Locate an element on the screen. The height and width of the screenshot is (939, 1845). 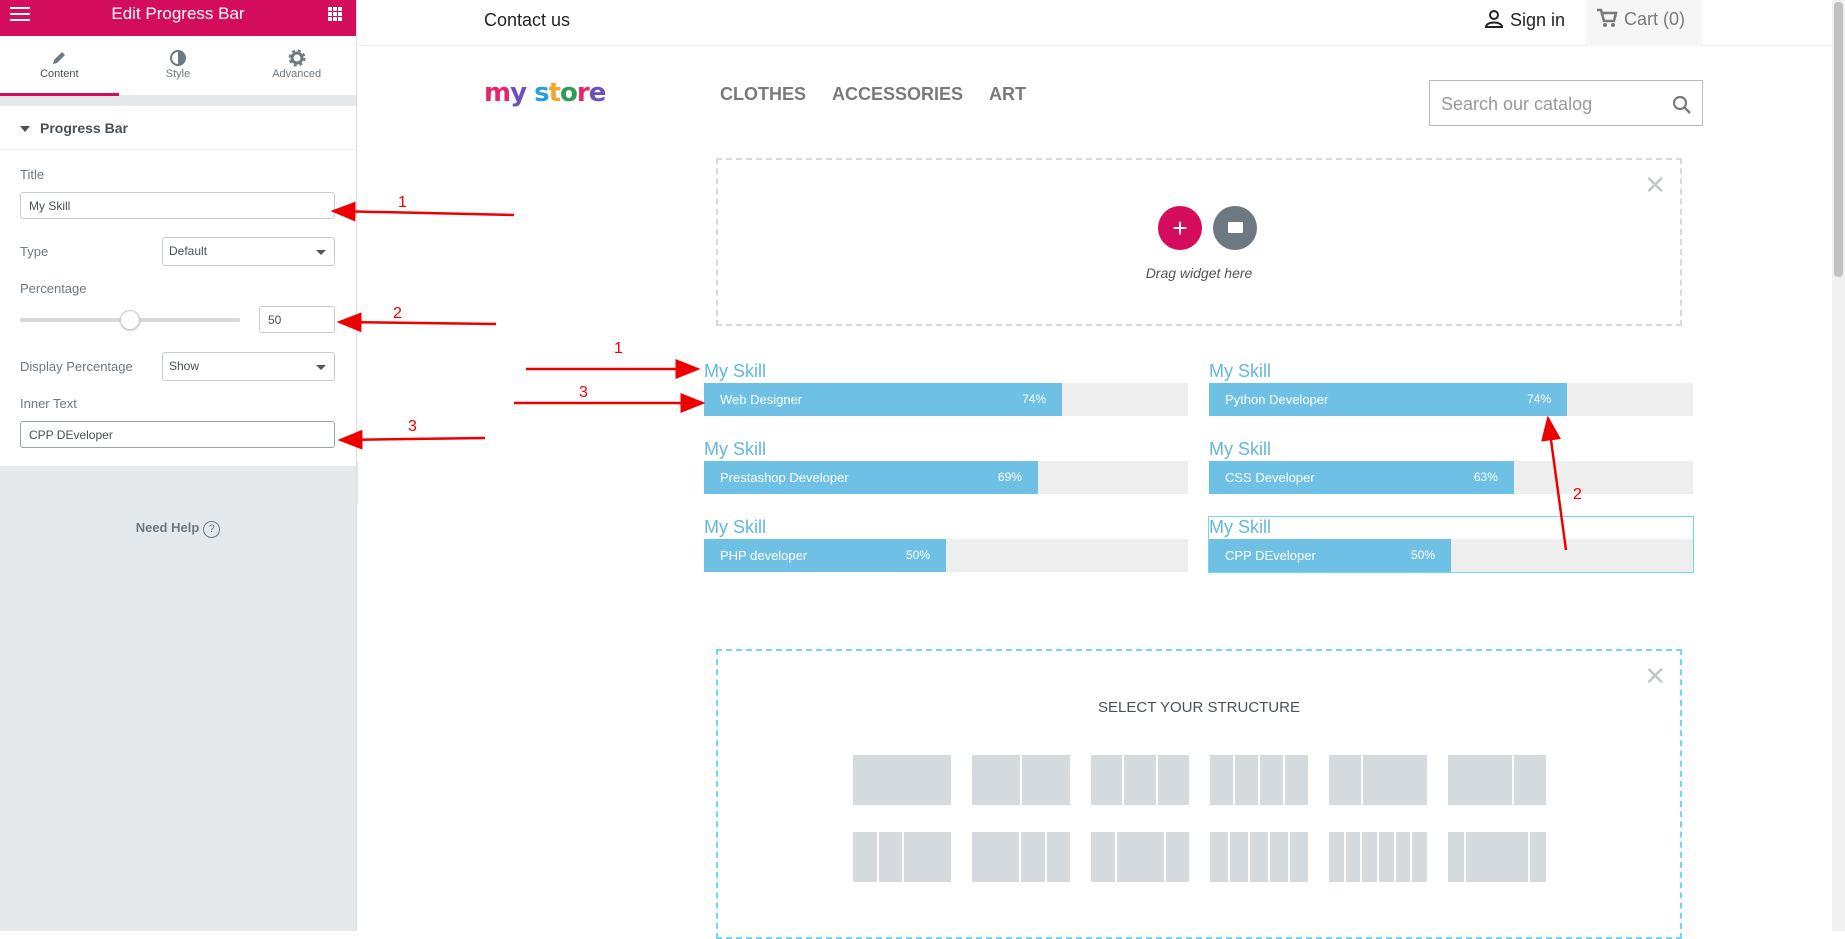
sign-in-label: Sign in is located at coordinates (1538, 20).